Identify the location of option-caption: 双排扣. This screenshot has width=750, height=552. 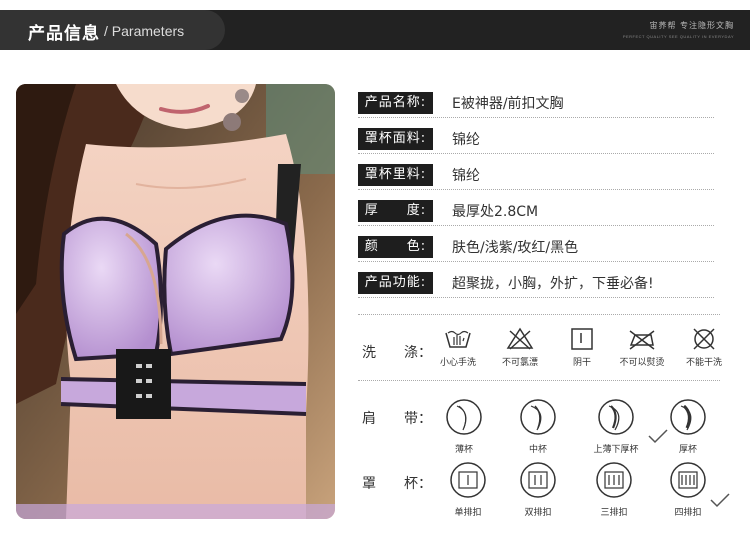
(538, 513).